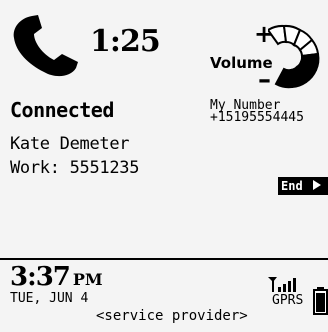 This screenshot has width=328, height=332. Describe the element at coordinates (257, 117) in the screenshot. I see `my-number-value: +15195554445` at that location.